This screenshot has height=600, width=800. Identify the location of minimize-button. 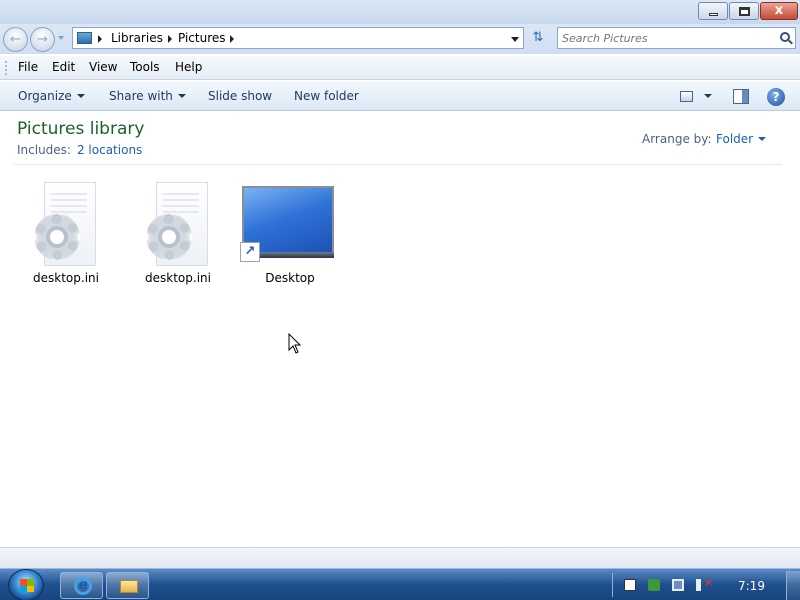
(713, 11).